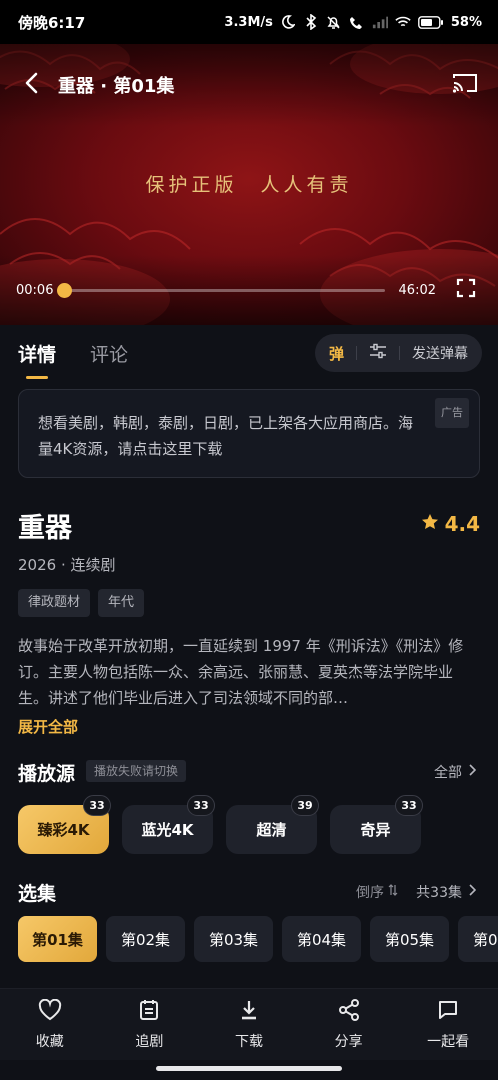  What do you see at coordinates (430, 22) in the screenshot?
I see `battery-icon` at bounding box center [430, 22].